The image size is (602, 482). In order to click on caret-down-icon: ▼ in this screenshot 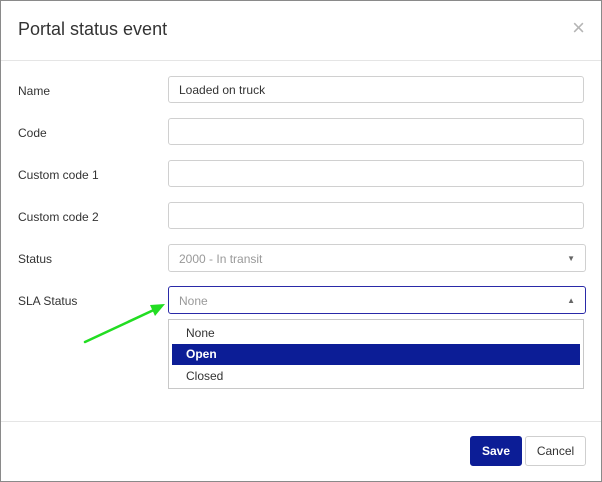, I will do `click(571, 258)`.